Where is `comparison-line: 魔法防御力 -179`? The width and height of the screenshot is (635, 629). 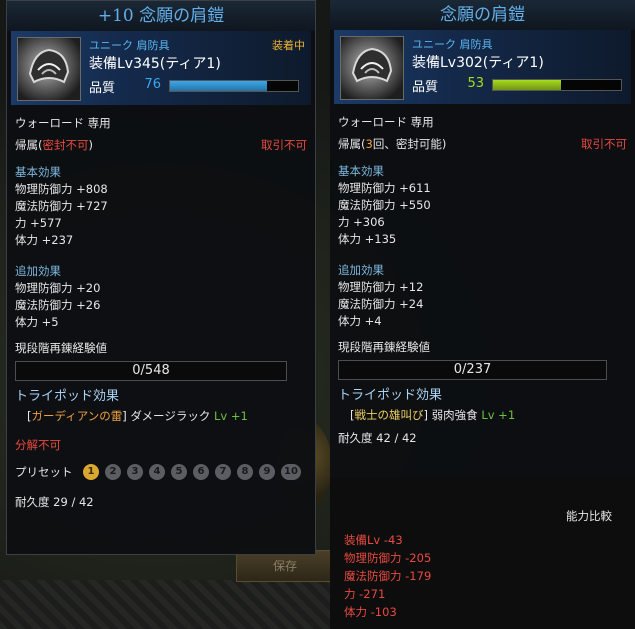 comparison-line: 魔法防御力 -179 is located at coordinates (388, 576).